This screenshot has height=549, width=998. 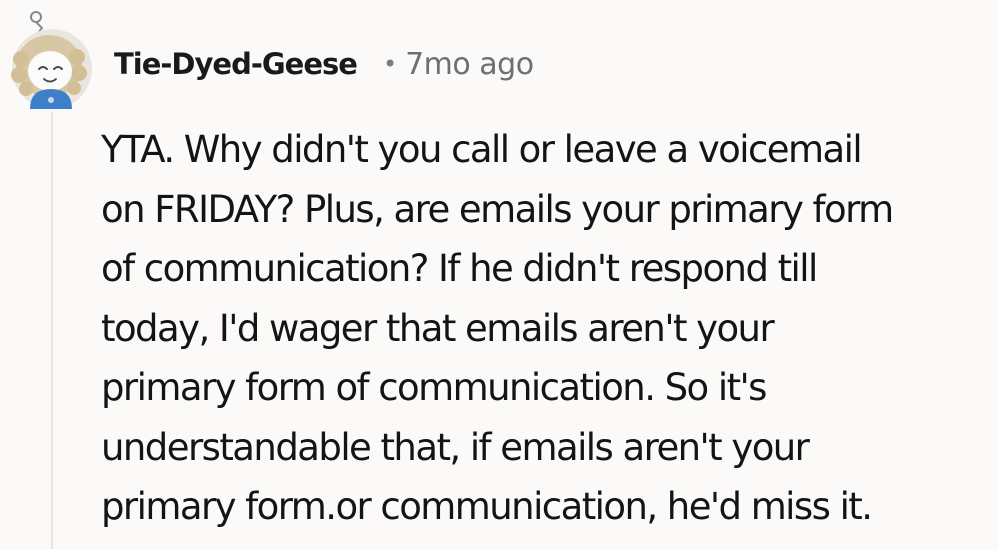 I want to click on user-avatar, so click(x=53, y=61).